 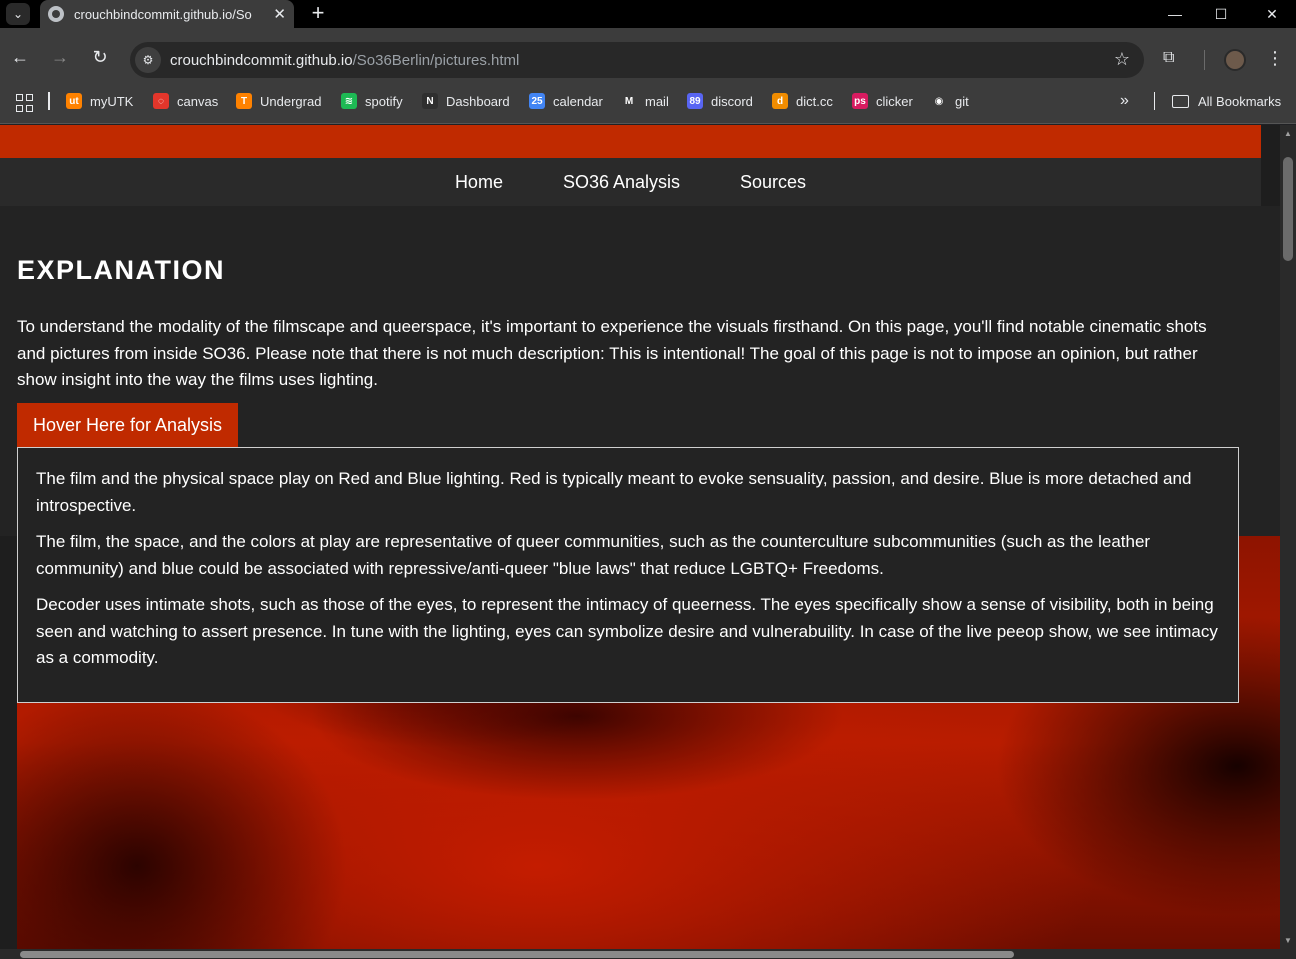 I want to click on reload-icon: ↻, so click(x=100, y=57).